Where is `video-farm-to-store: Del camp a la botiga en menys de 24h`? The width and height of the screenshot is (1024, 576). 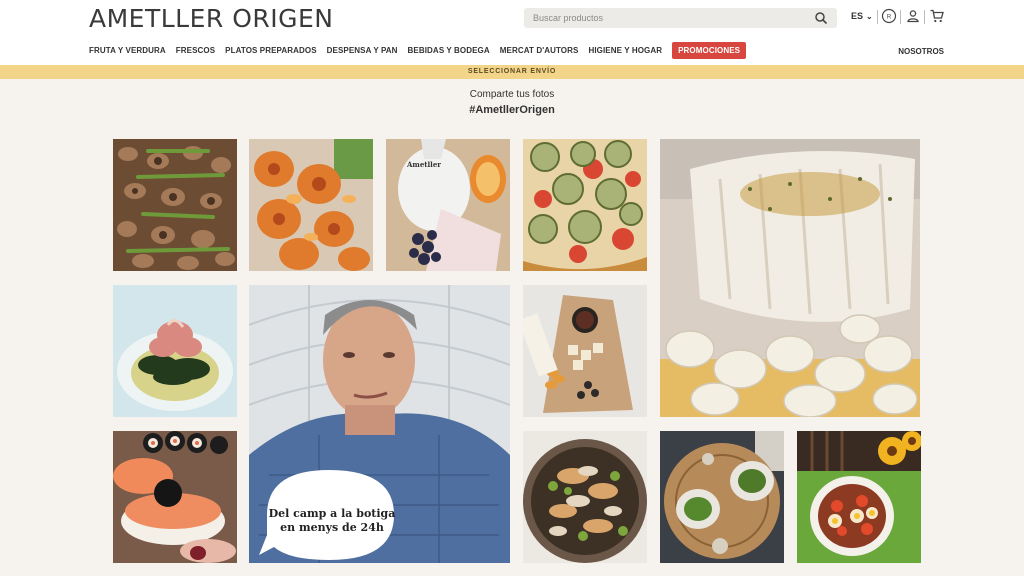
video-farm-to-store: Del camp a la botiga en menys de 24h is located at coordinates (379, 424).